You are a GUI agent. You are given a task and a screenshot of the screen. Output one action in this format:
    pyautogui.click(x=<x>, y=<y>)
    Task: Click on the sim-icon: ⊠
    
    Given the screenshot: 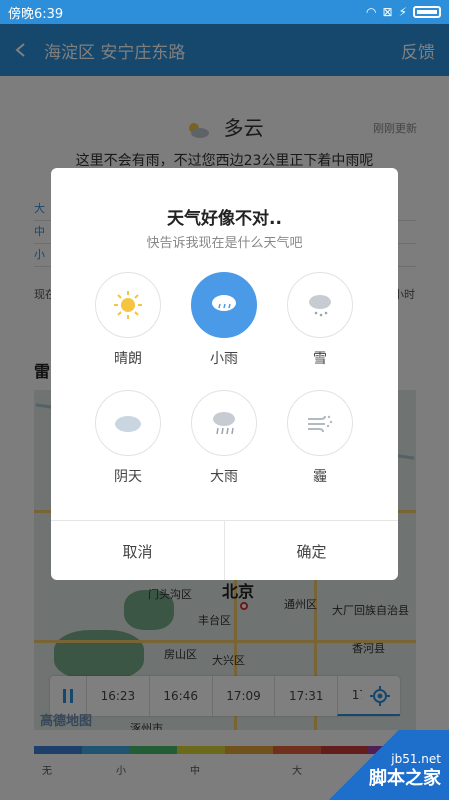 What is the action you would take?
    pyautogui.click(x=387, y=12)
    